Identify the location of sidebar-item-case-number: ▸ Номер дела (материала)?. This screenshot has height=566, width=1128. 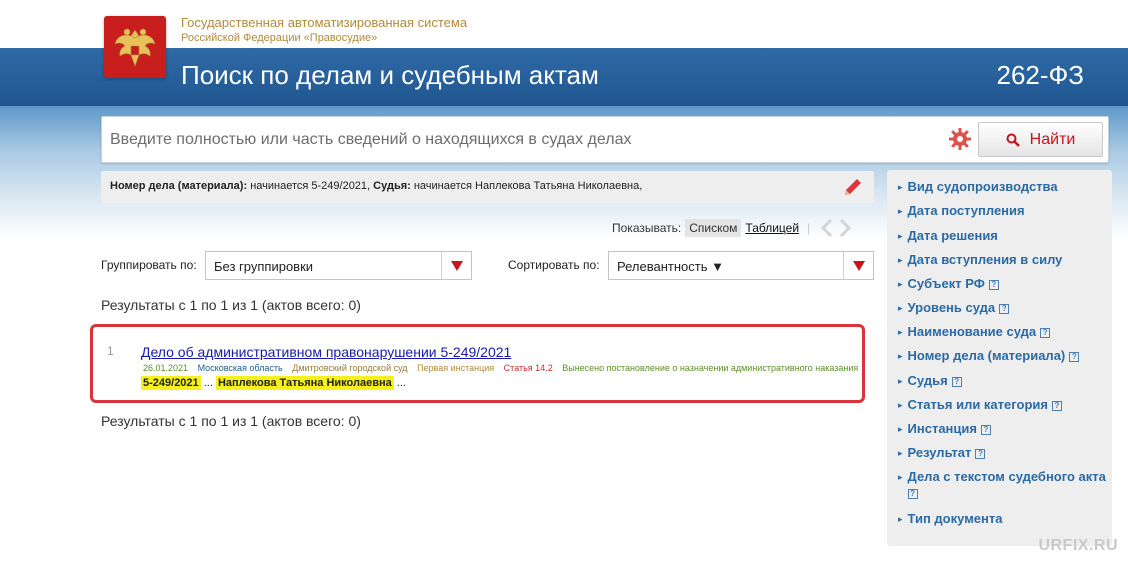
(989, 355).